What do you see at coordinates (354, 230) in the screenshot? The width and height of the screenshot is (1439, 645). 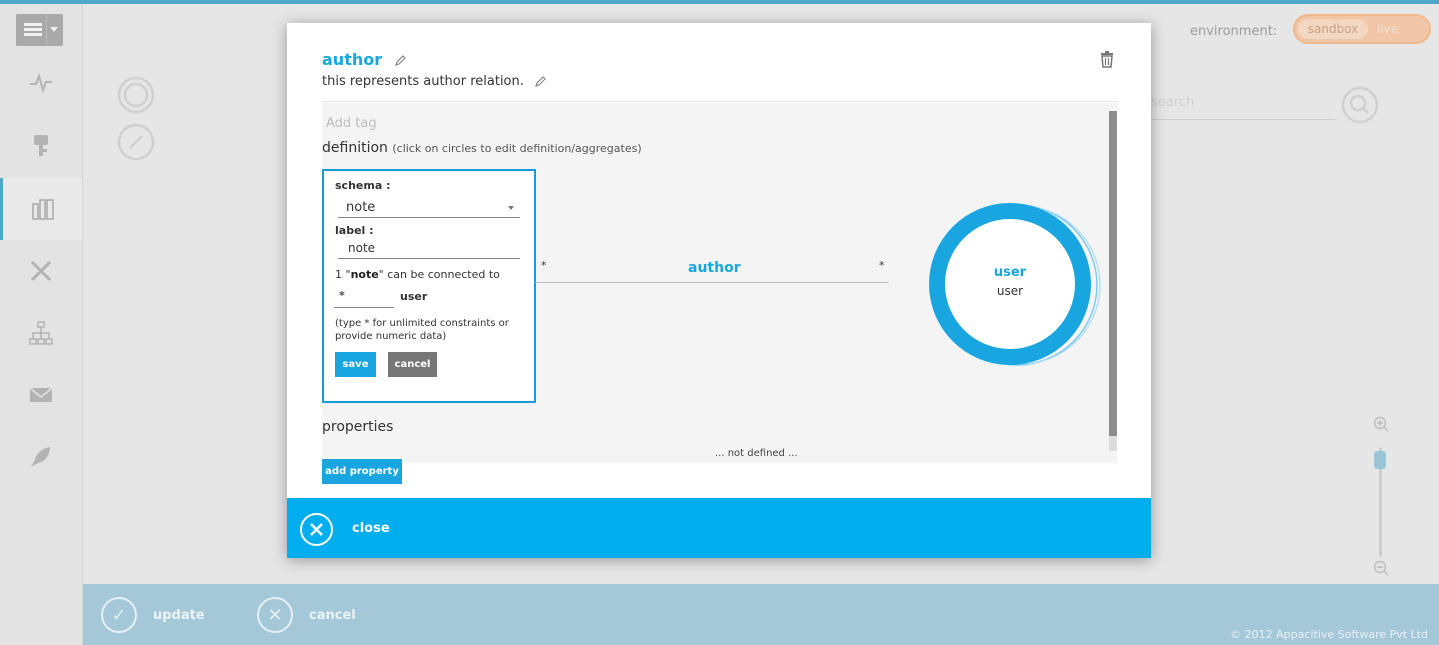 I see `label-label: label :` at bounding box center [354, 230].